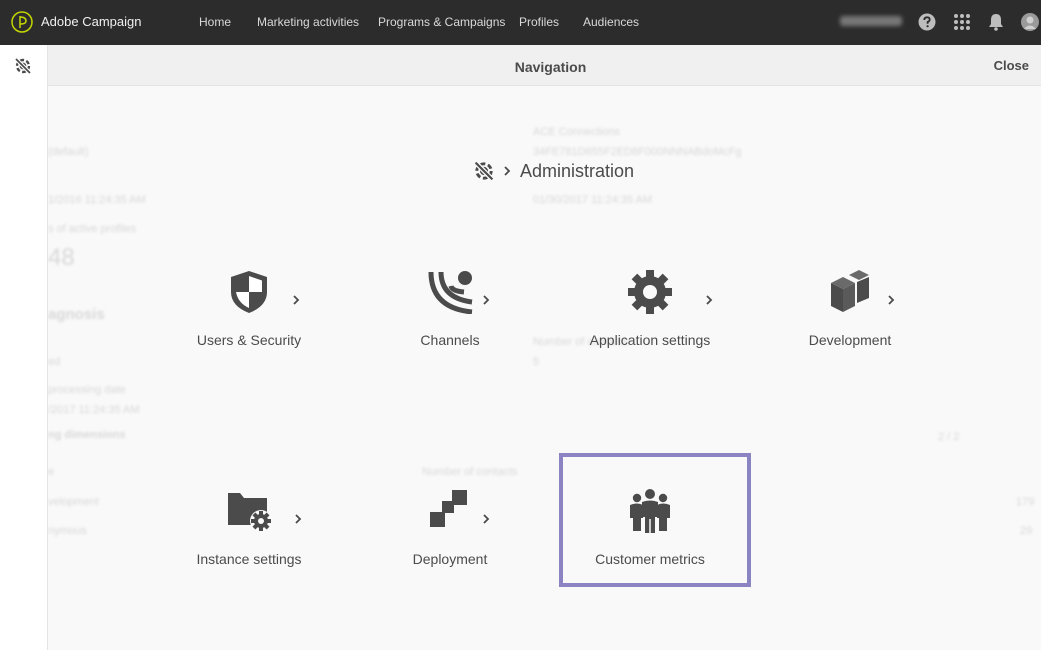  I want to click on bg-text: /2017 11:24:35 AM, so click(94, 410).